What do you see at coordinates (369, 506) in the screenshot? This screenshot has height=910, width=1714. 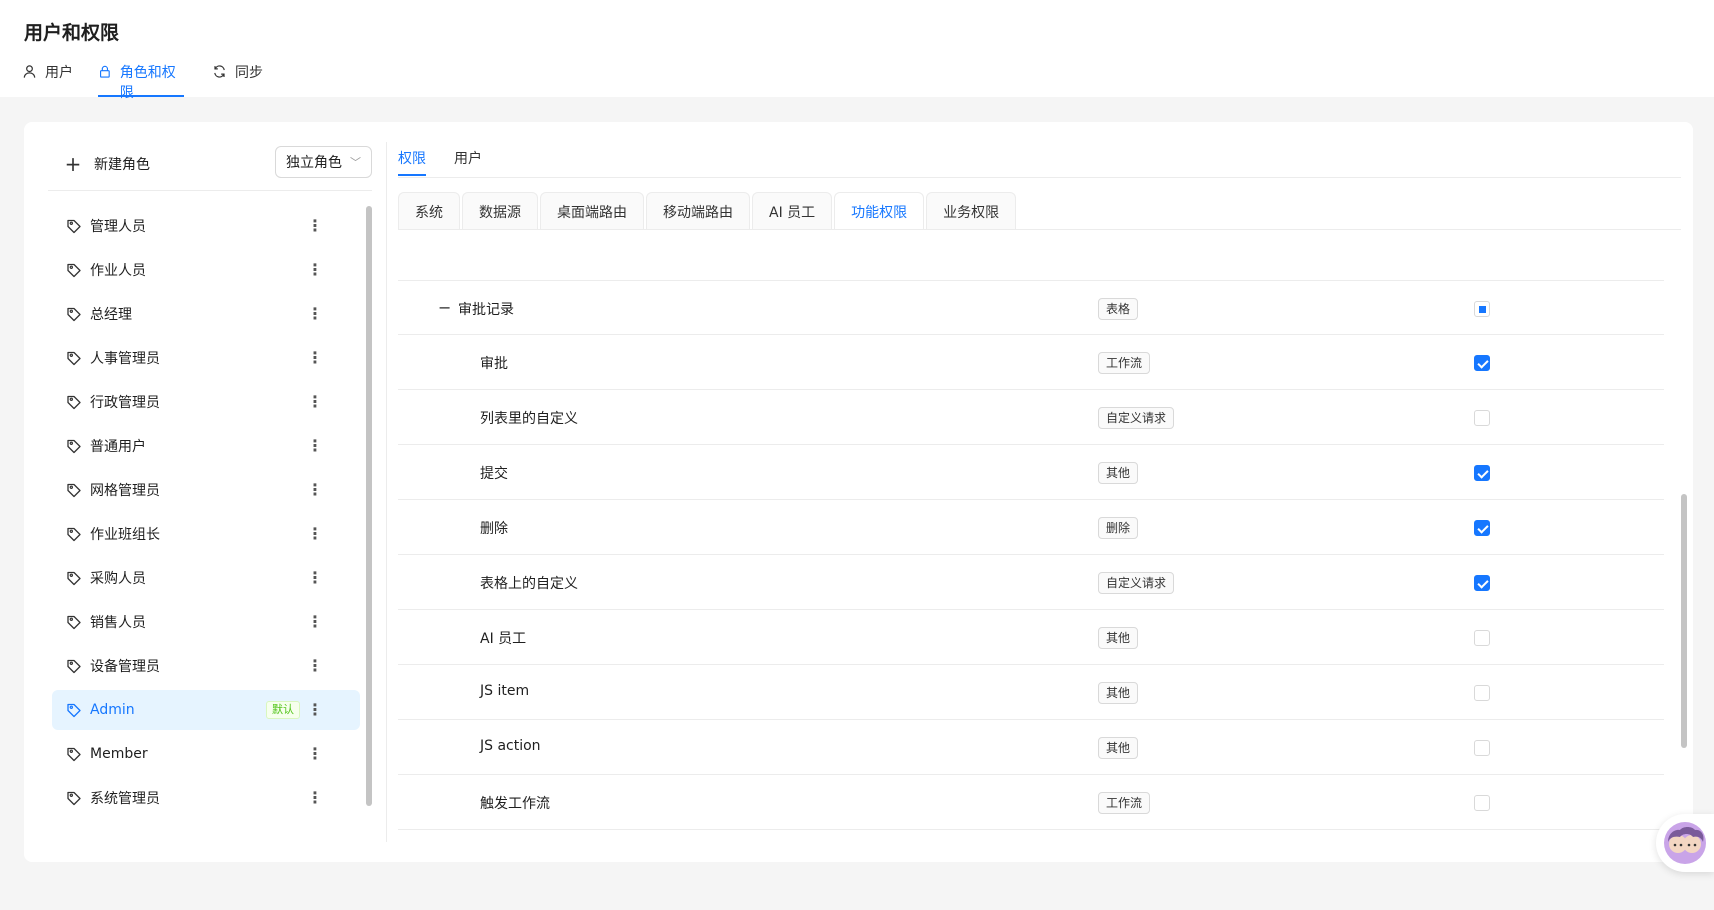 I see `roles-scrollbar` at bounding box center [369, 506].